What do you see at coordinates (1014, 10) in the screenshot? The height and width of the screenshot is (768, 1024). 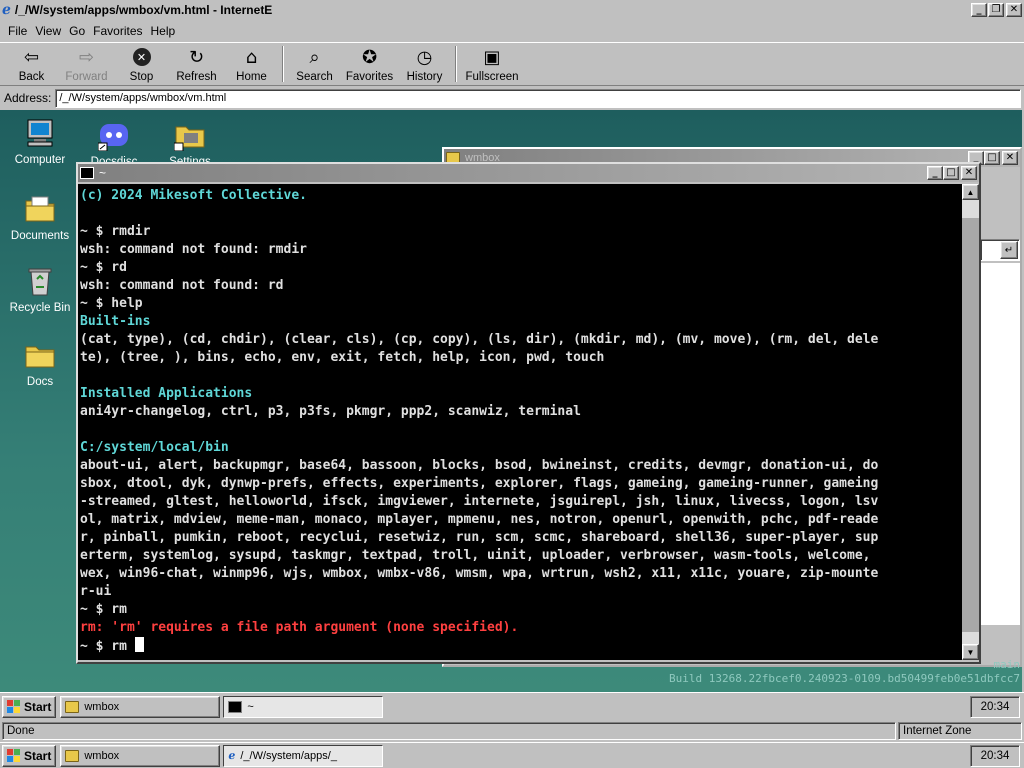 I see `close-button: ✕` at bounding box center [1014, 10].